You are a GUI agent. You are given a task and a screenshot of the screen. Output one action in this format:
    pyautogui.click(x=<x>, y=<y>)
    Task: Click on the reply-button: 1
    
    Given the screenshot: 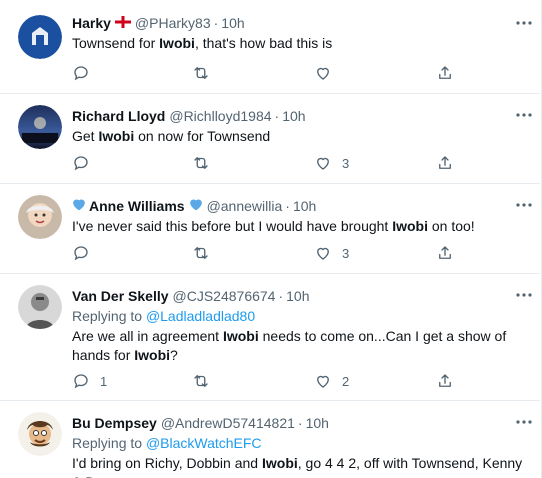 What is the action you would take?
    pyautogui.click(x=89, y=381)
    